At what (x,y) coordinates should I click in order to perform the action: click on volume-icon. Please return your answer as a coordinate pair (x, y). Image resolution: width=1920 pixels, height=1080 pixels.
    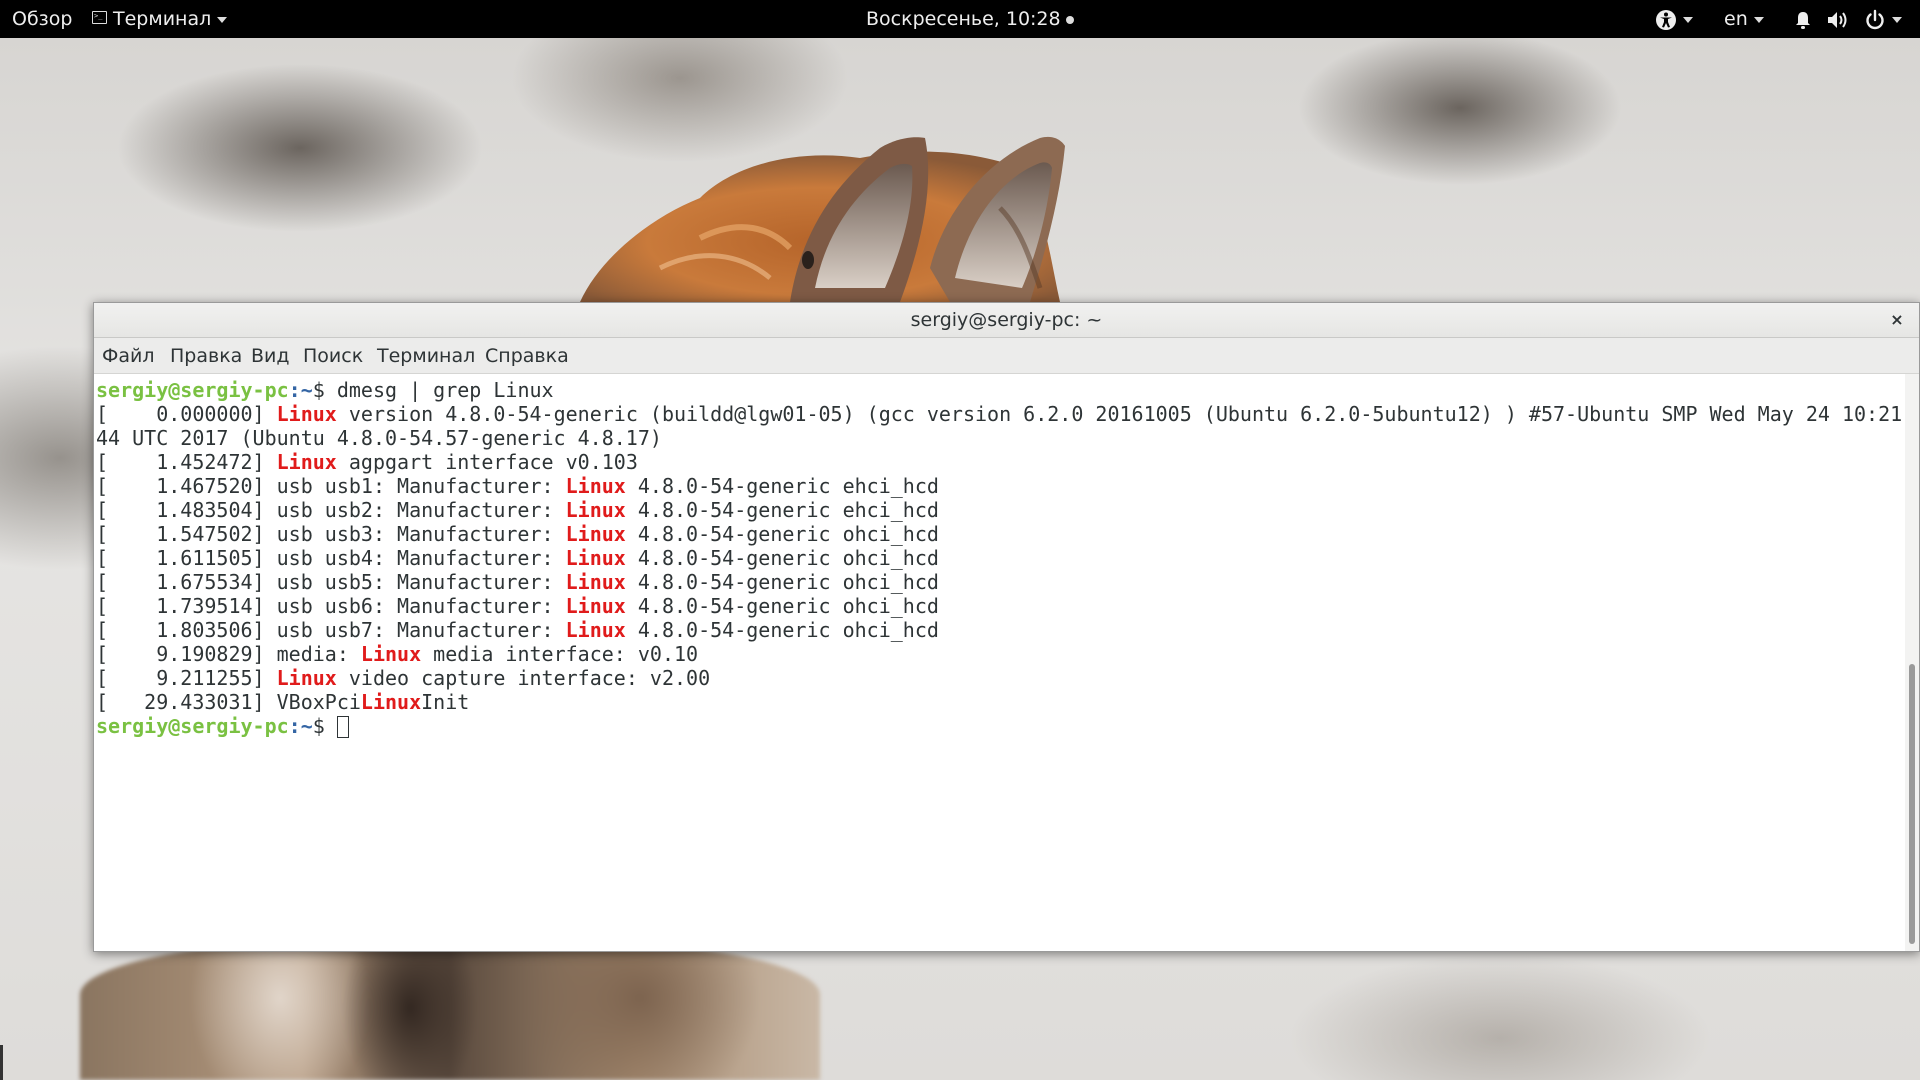
    Looking at the image, I should click on (1837, 19).